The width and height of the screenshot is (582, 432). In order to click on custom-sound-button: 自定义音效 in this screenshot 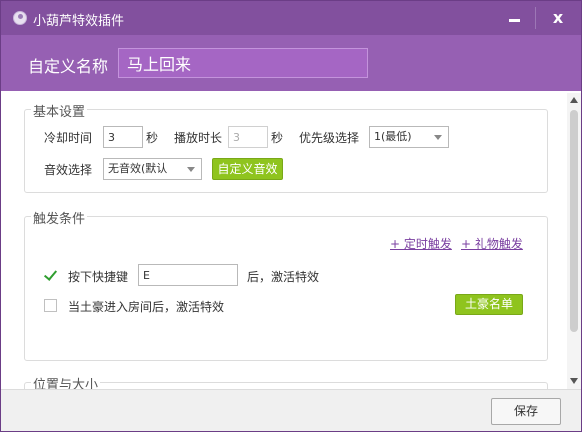, I will do `click(247, 169)`.